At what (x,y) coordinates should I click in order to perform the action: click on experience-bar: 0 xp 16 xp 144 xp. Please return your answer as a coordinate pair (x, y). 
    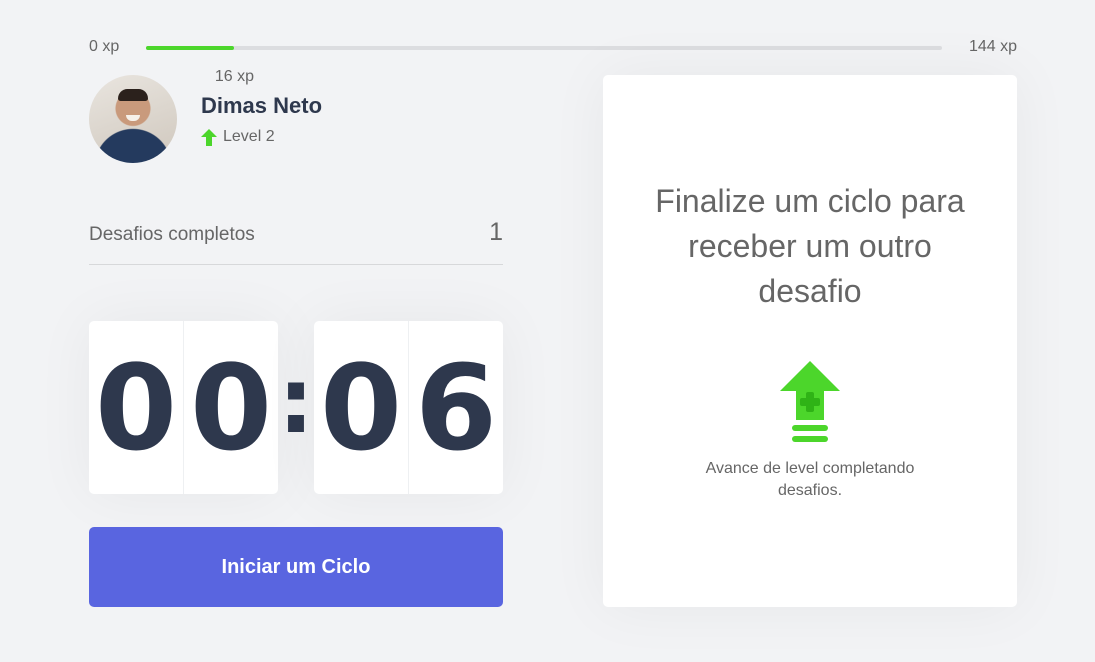
    Looking at the image, I should click on (553, 60).